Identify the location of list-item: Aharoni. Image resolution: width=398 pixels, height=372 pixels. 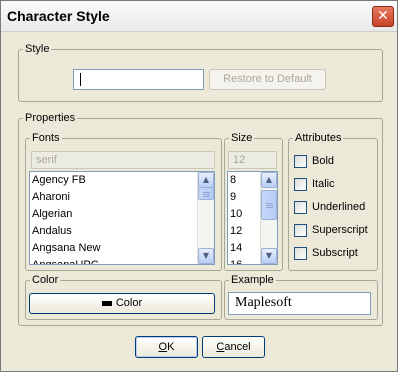
(122, 197).